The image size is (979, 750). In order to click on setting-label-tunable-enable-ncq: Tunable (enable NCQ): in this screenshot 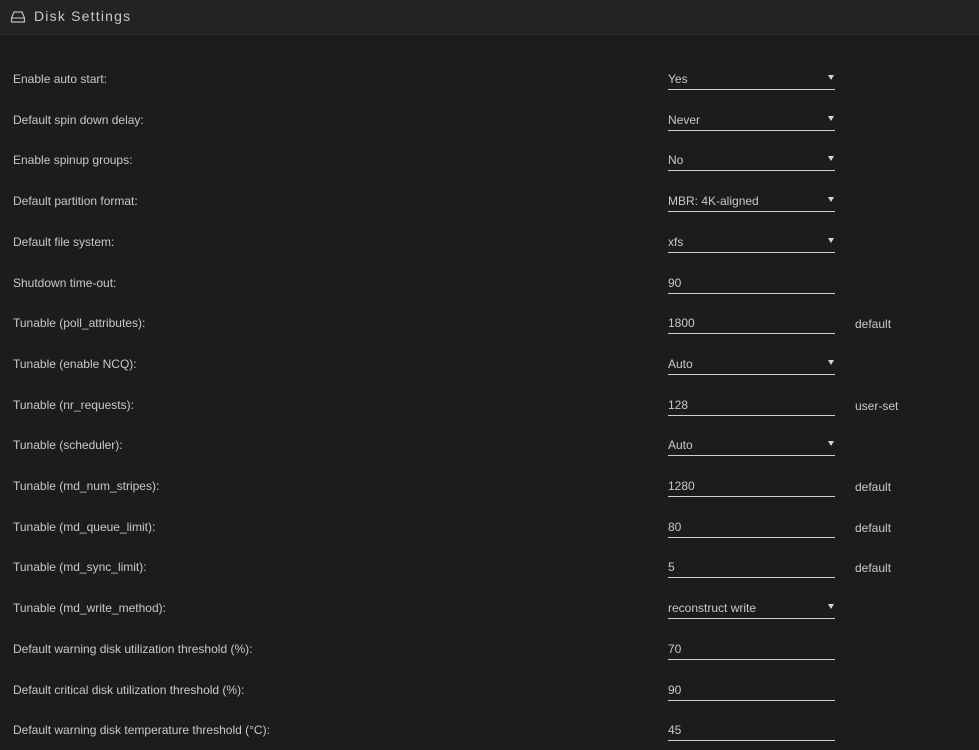, I will do `click(75, 364)`.